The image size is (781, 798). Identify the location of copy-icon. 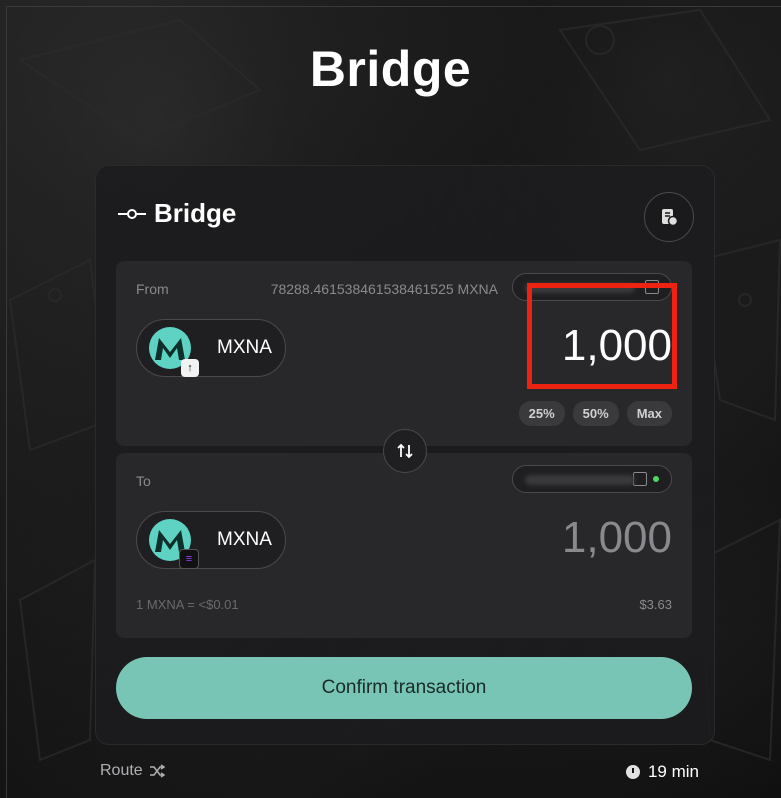
(640, 479).